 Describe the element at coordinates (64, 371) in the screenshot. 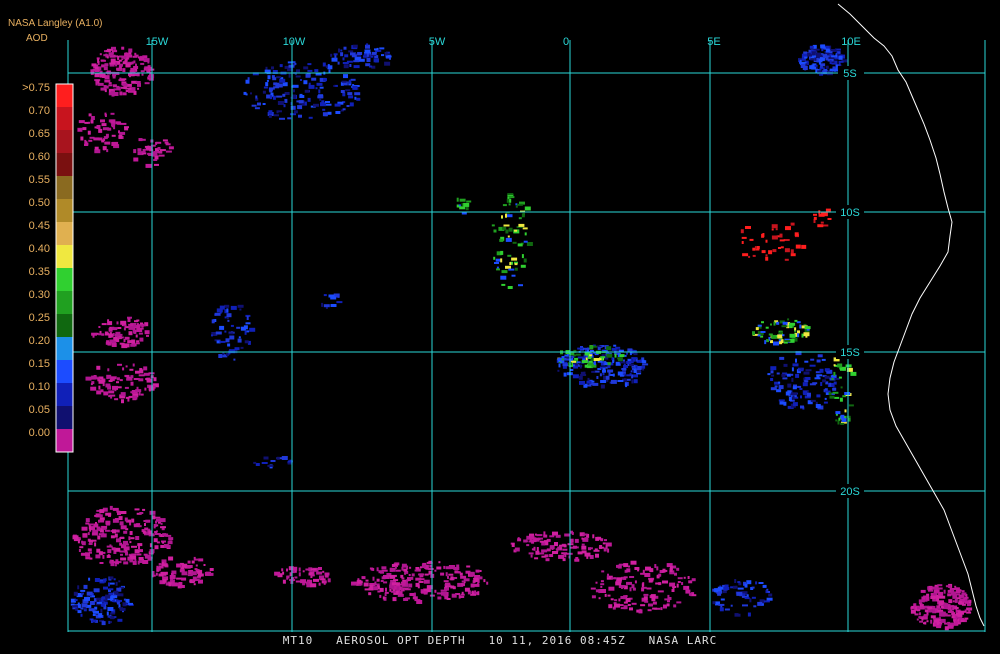

I see `legend-swatch` at that location.